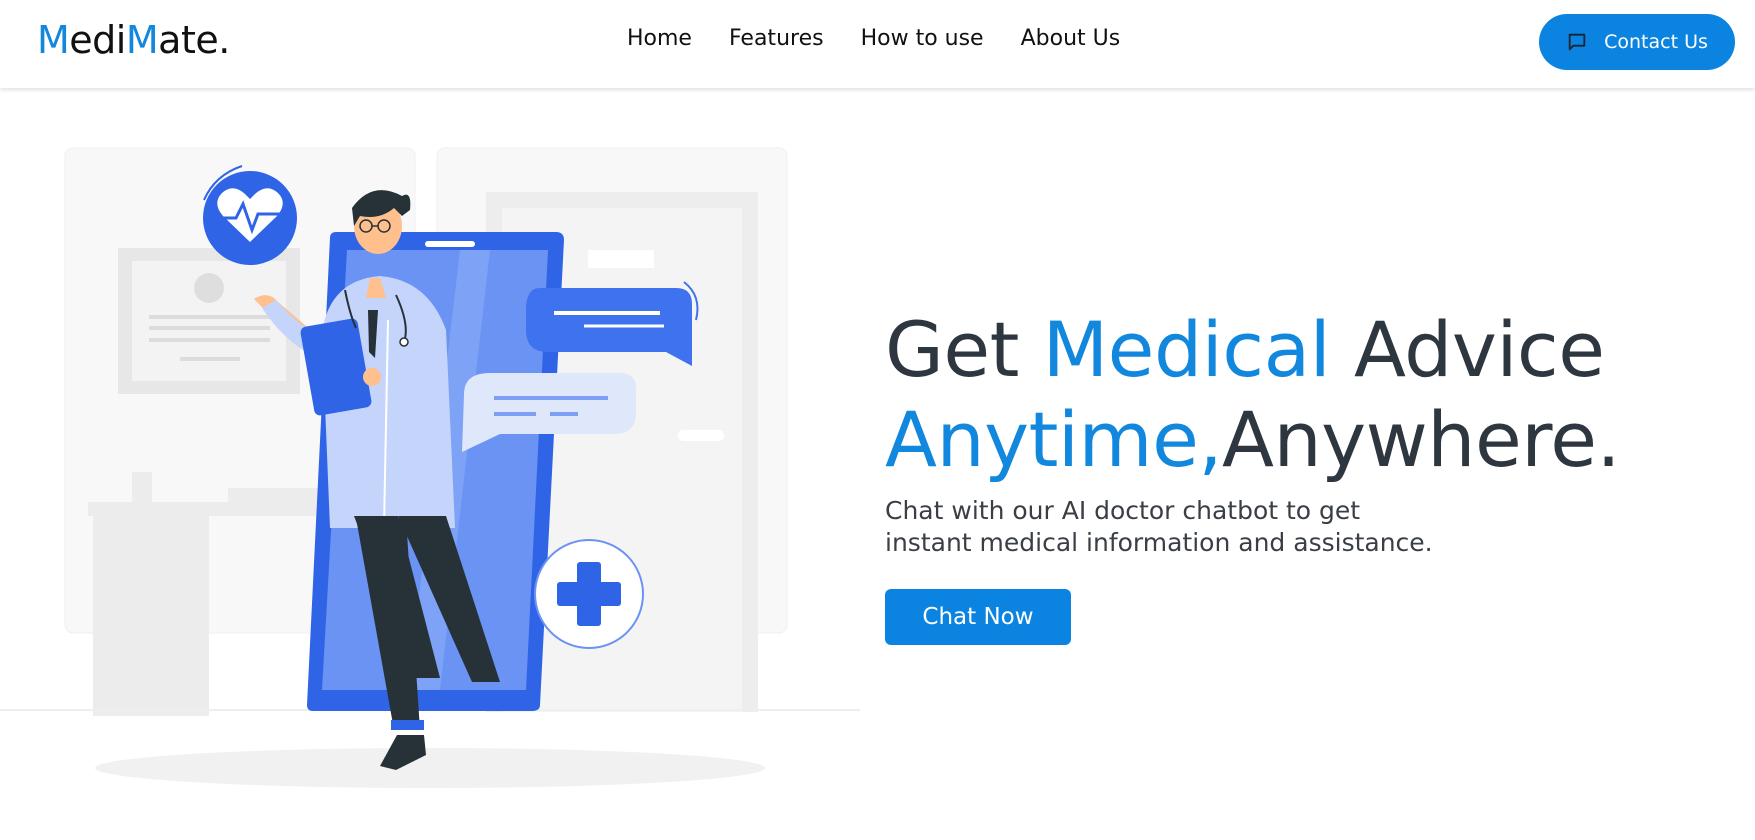 The width and height of the screenshot is (1755, 840). What do you see at coordinates (194, 40) in the screenshot?
I see `logo-text-ate: ate.` at bounding box center [194, 40].